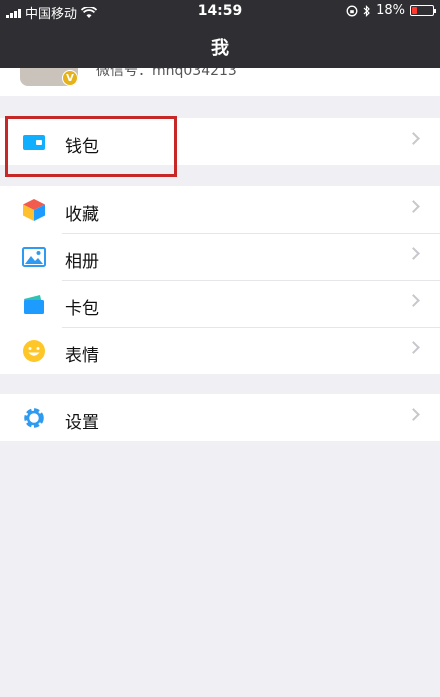 Image resolution: width=440 pixels, height=697 pixels. I want to click on menu-item-label: 设置, so click(82, 423).